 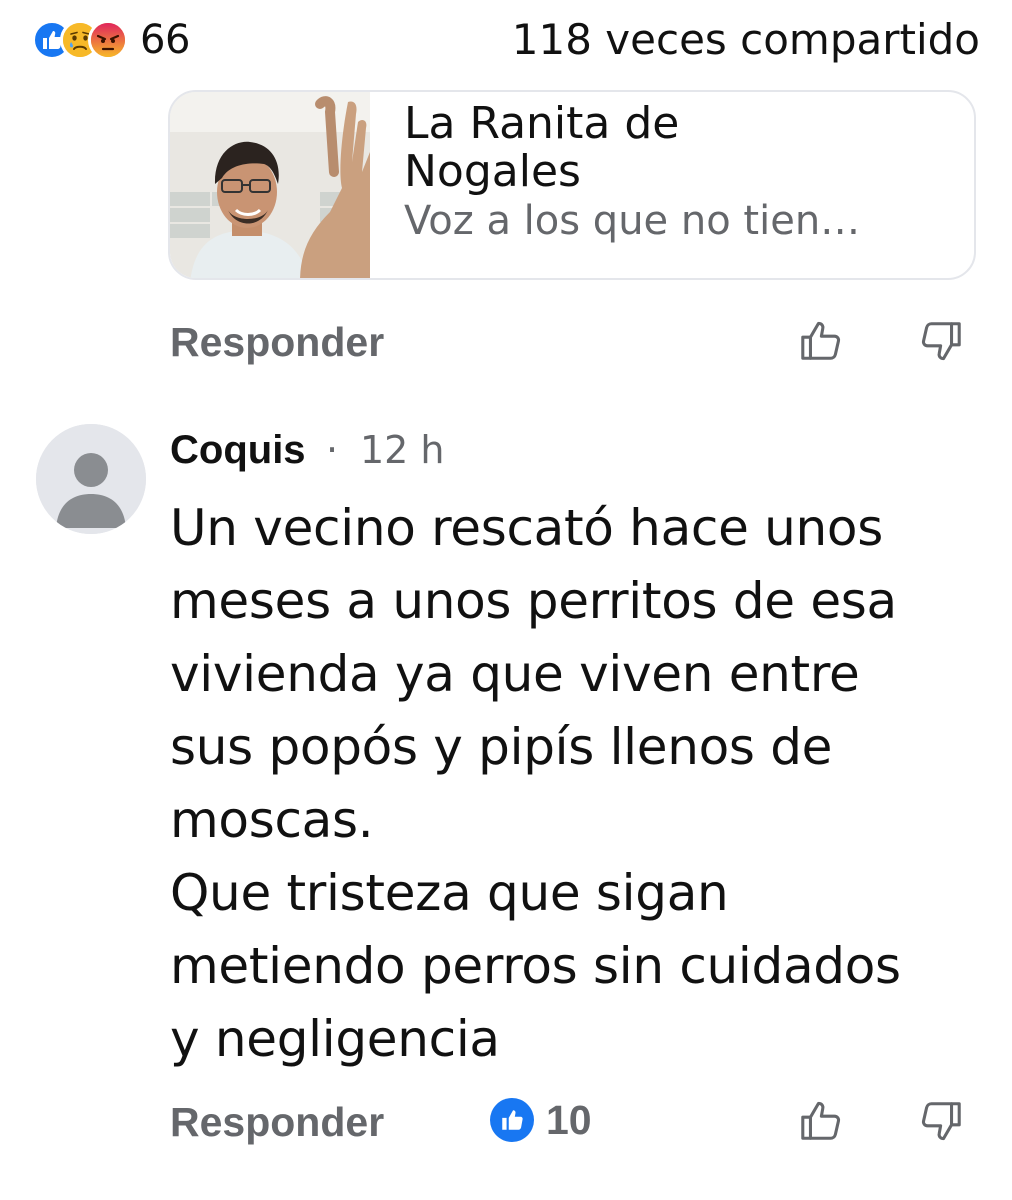 I want to click on comment-author: Coquis, so click(x=238, y=450).